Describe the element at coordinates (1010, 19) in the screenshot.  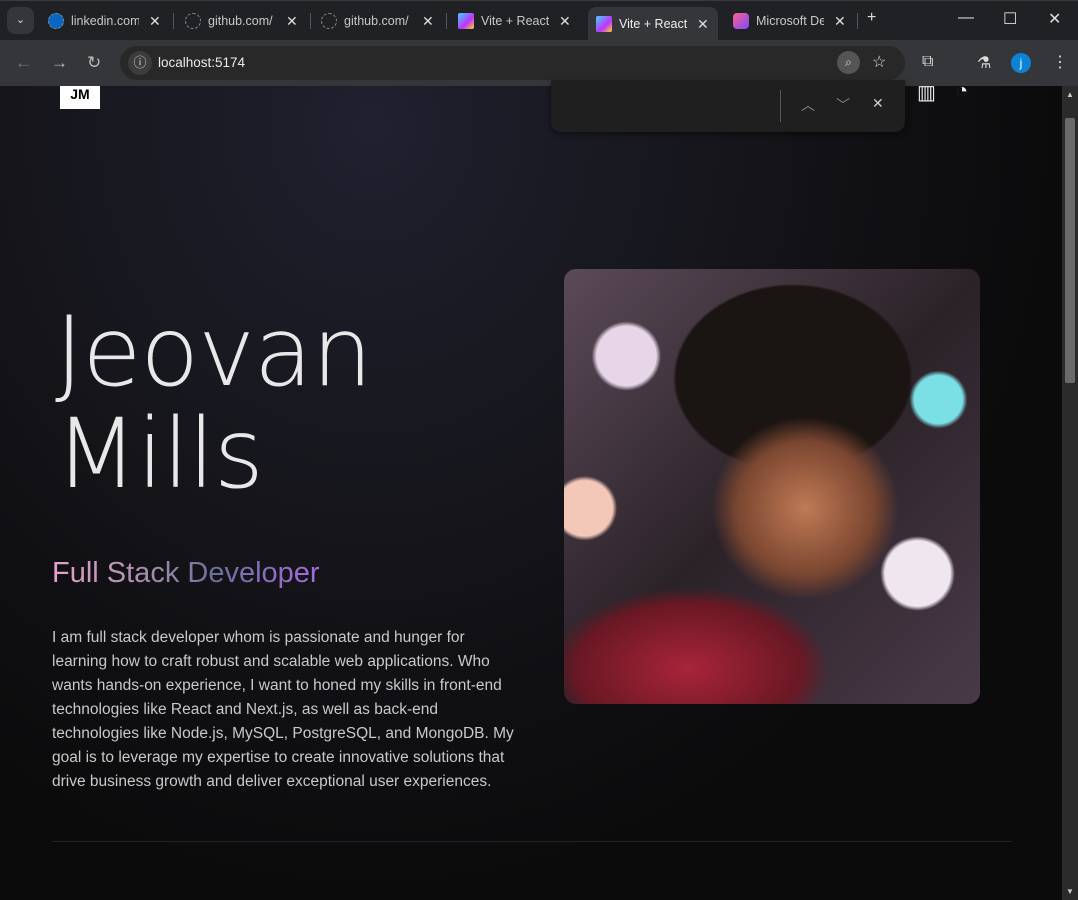
I see `maximize-button: ☐` at that location.